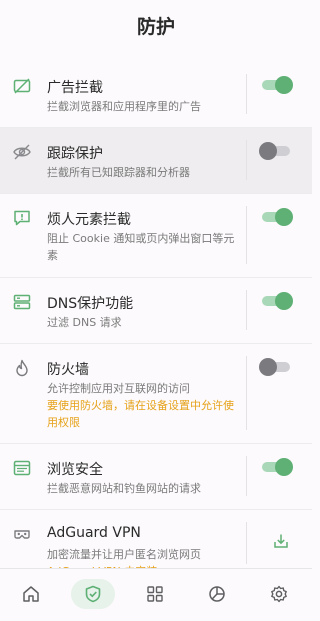  What do you see at coordinates (94, 533) in the screenshot?
I see `item-title: AdGuard VPN` at bounding box center [94, 533].